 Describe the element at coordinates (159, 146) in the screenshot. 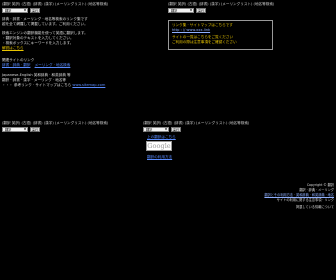

I see `google-logo-box: Google` at that location.